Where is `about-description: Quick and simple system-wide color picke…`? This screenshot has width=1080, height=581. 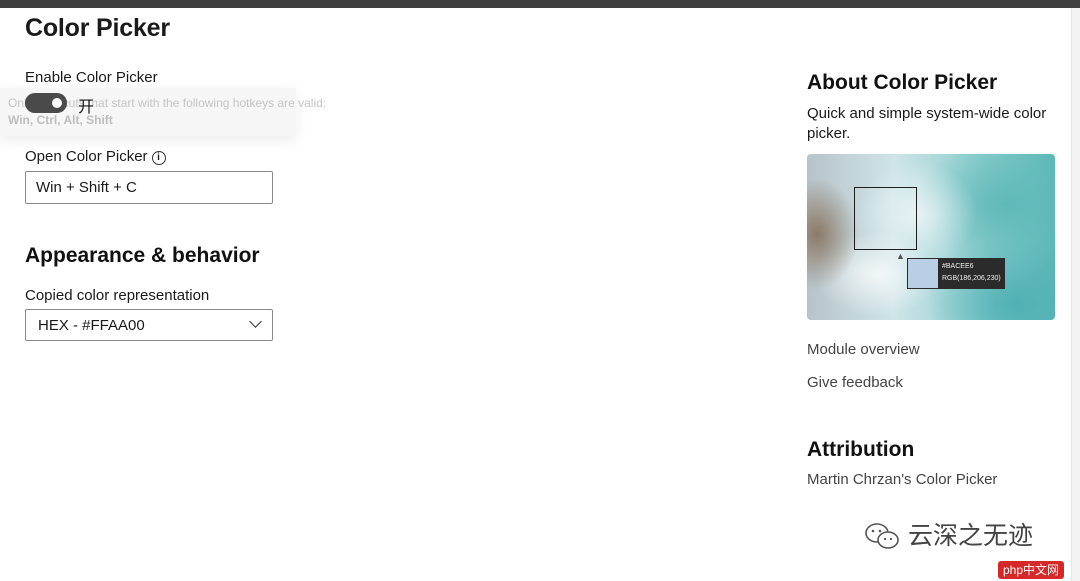 about-description: Quick and simple system-wide color picke… is located at coordinates (927, 123).